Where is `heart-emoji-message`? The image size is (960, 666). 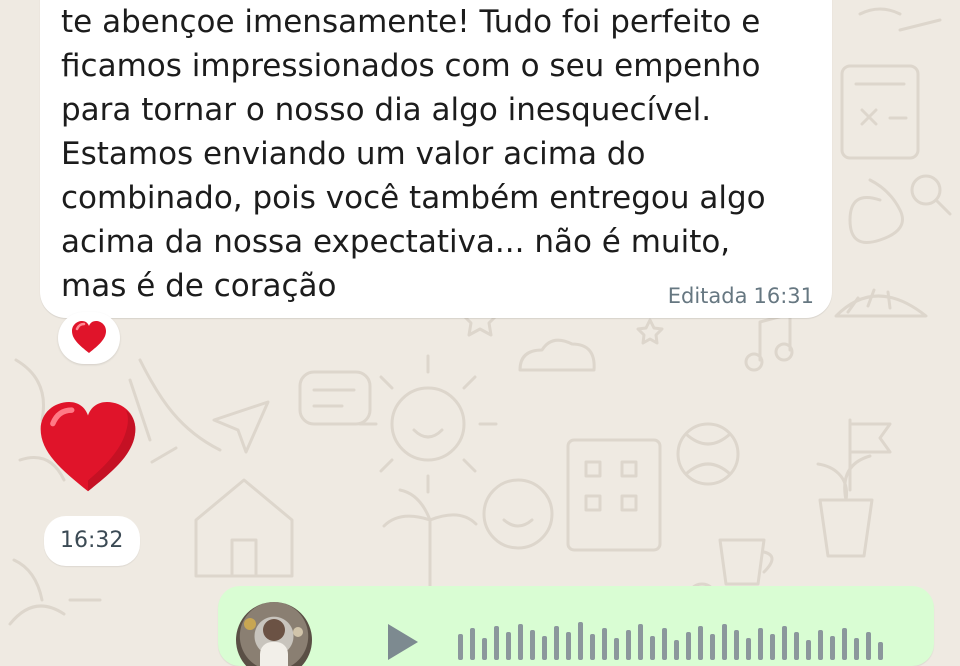 heart-emoji-message is located at coordinates (88, 450).